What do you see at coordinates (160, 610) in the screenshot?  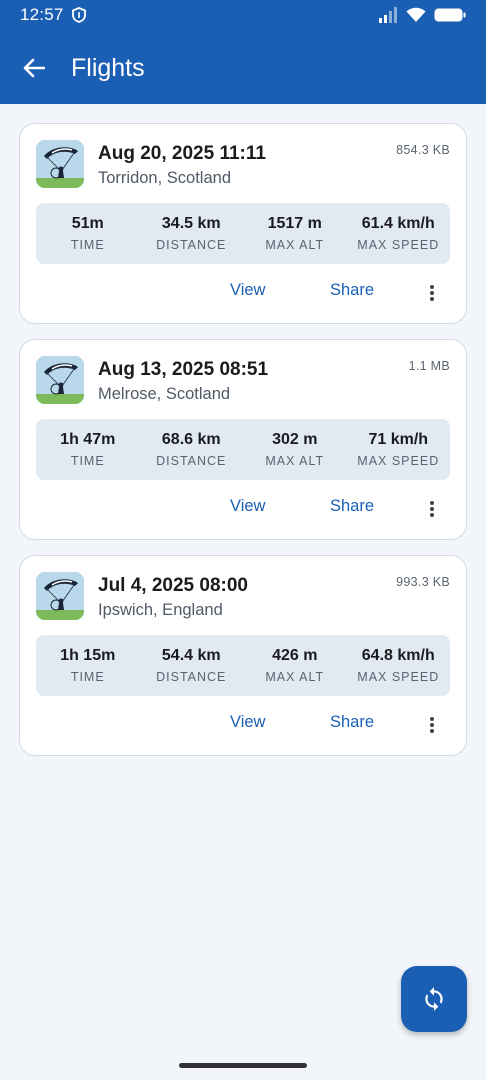 I see `flight-location: Ipswich, England` at bounding box center [160, 610].